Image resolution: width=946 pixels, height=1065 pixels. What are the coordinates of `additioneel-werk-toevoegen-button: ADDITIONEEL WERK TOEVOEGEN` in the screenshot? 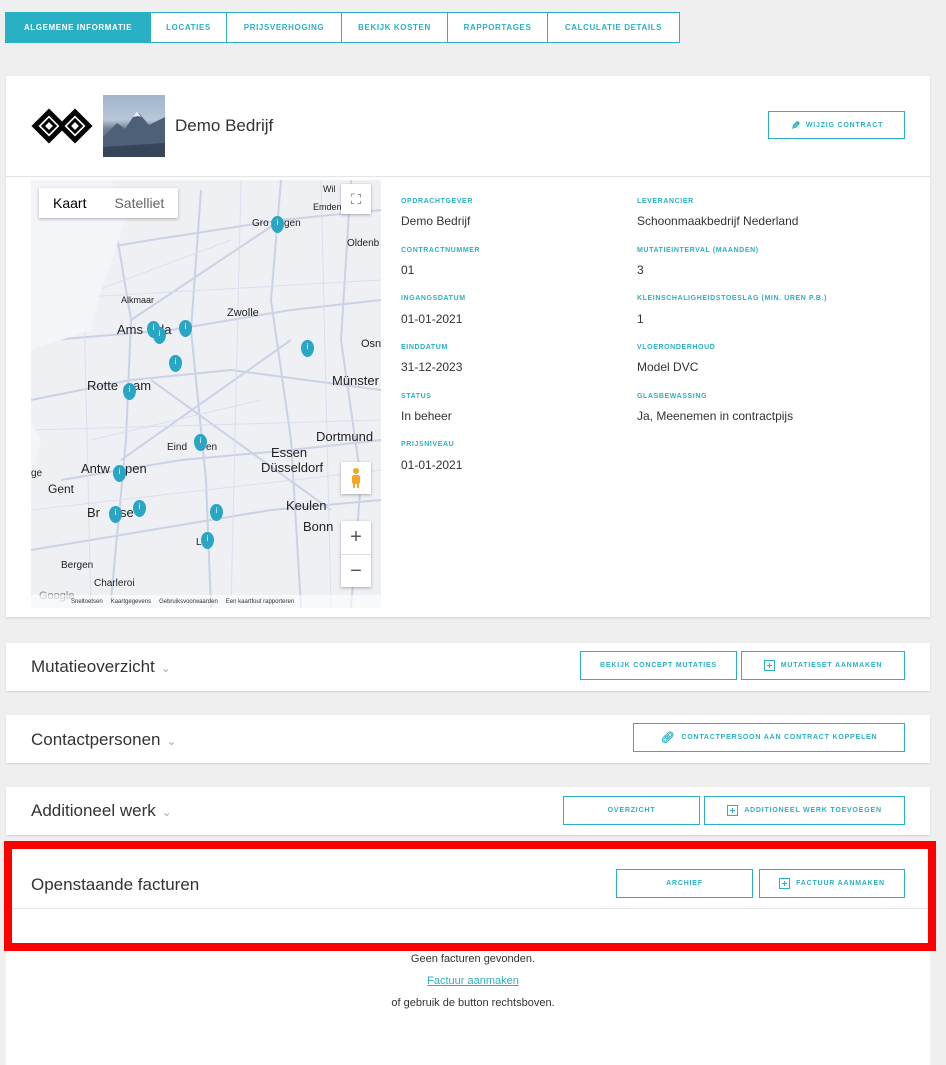 It's located at (804, 810).